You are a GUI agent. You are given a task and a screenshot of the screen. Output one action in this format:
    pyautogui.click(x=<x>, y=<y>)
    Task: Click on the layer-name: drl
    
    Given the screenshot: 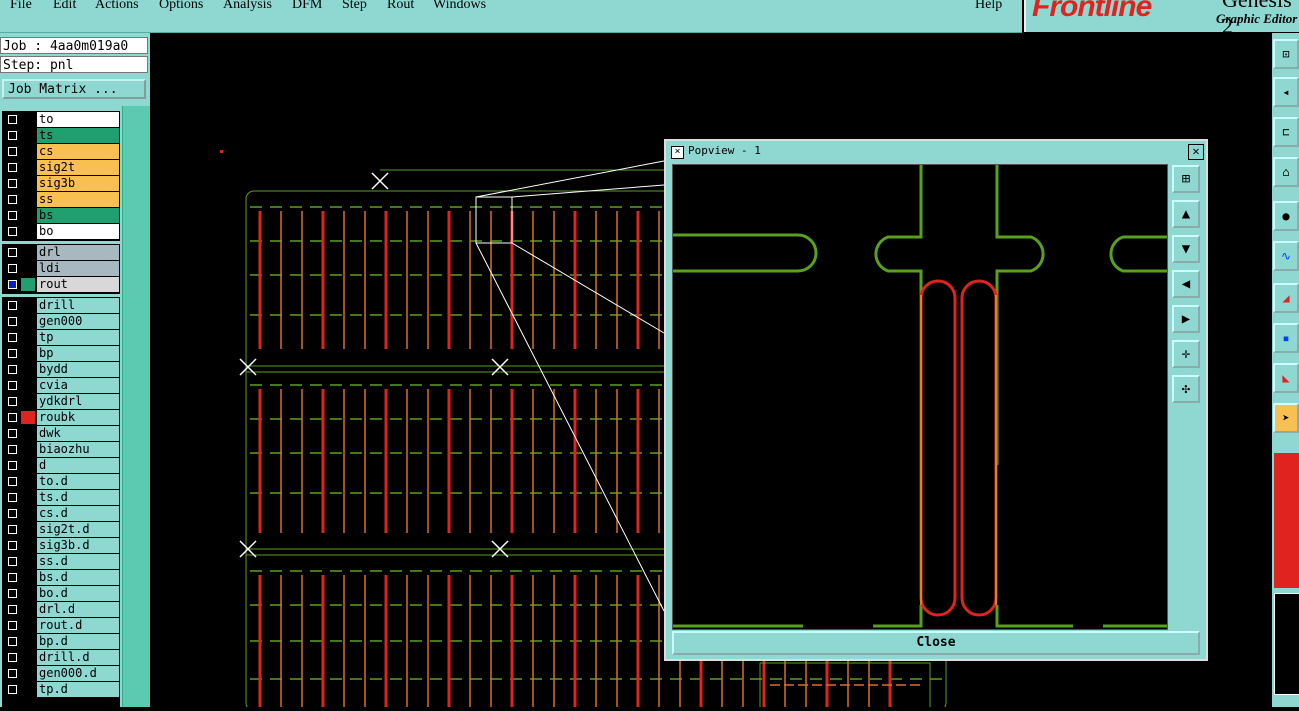 What is the action you would take?
    pyautogui.click(x=78, y=252)
    